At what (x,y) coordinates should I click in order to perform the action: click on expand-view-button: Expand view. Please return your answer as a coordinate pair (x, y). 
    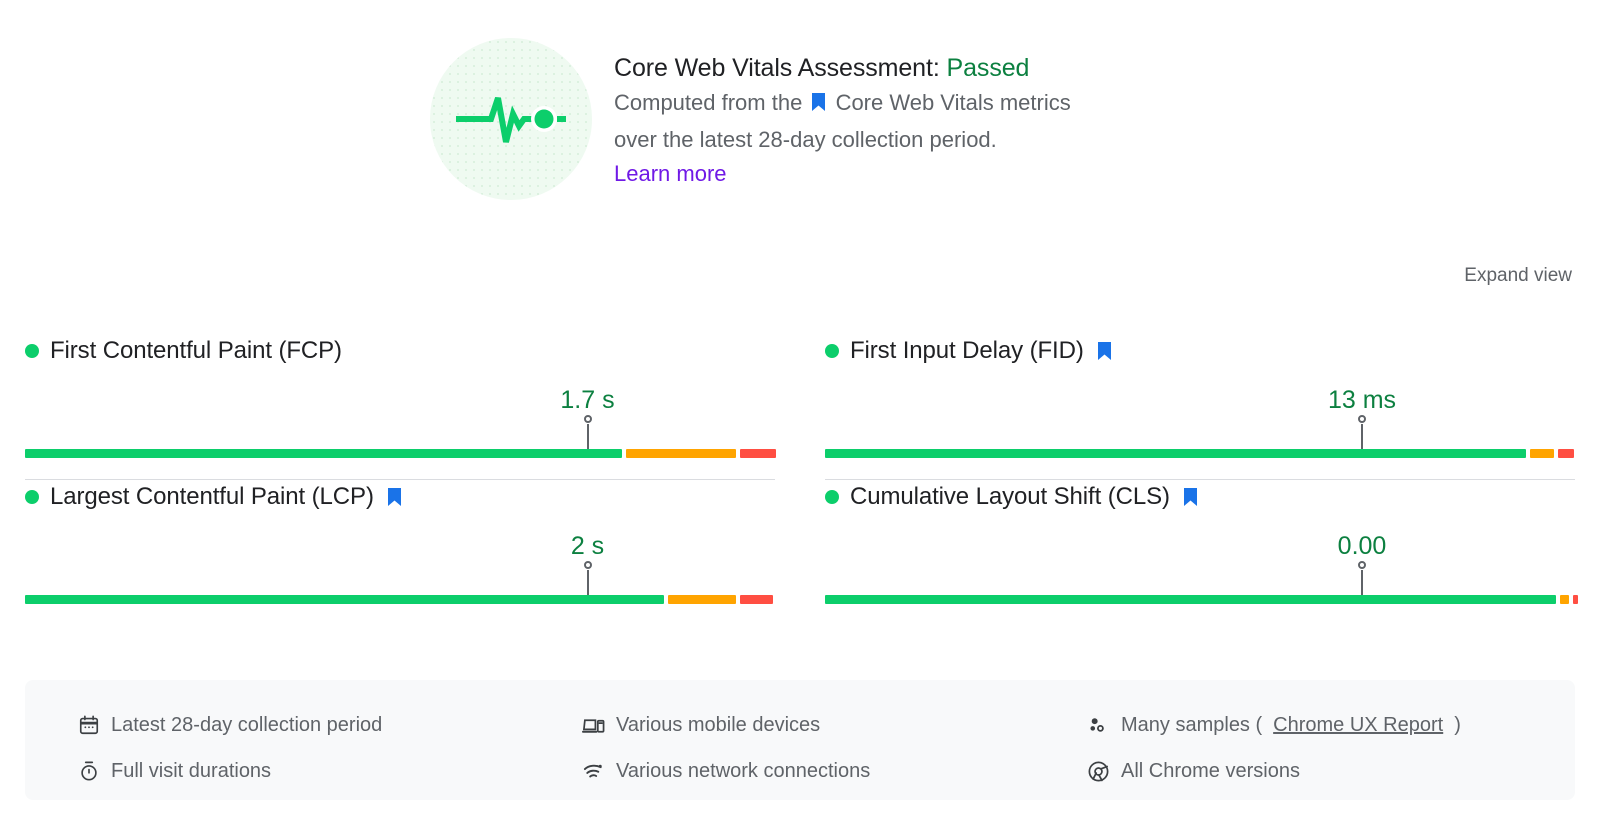
    Looking at the image, I should click on (1518, 276).